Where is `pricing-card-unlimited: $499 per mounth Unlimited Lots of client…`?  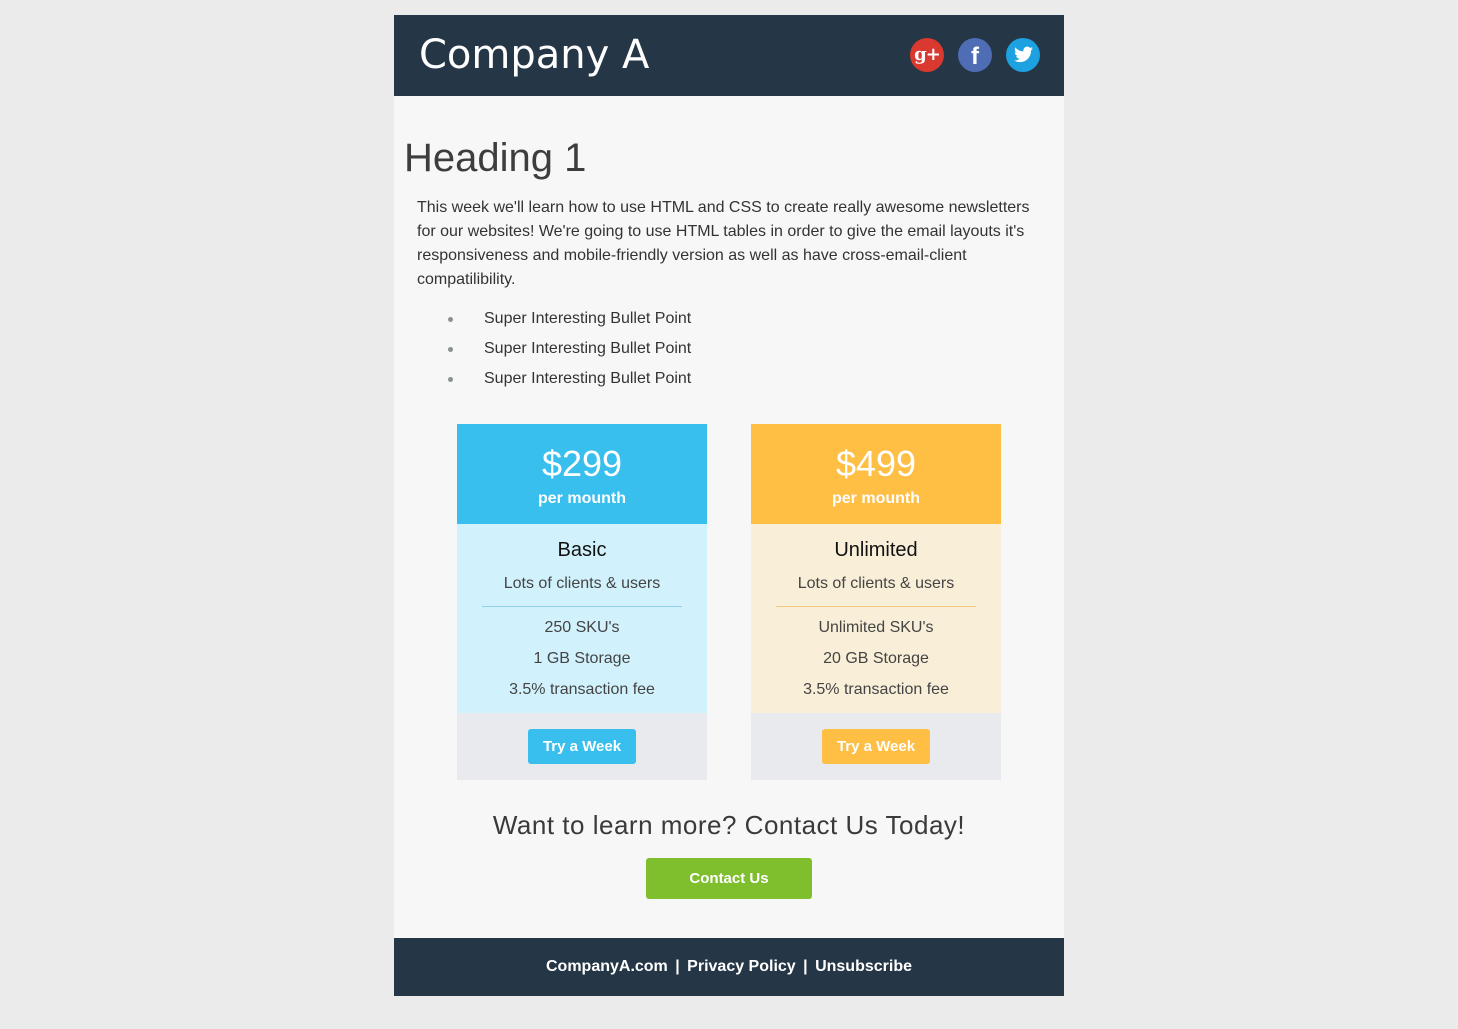
pricing-card-unlimited: $499 per mounth Unlimited Lots of client… is located at coordinates (876, 602).